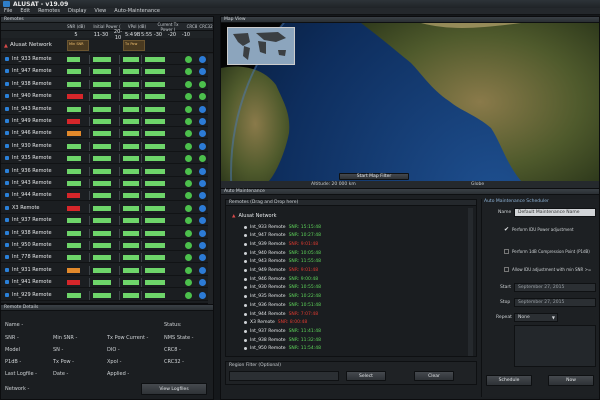 The height and width of the screenshot is (400, 600). I want to click on remote-row: Int_944 Remote, so click(107, 196).